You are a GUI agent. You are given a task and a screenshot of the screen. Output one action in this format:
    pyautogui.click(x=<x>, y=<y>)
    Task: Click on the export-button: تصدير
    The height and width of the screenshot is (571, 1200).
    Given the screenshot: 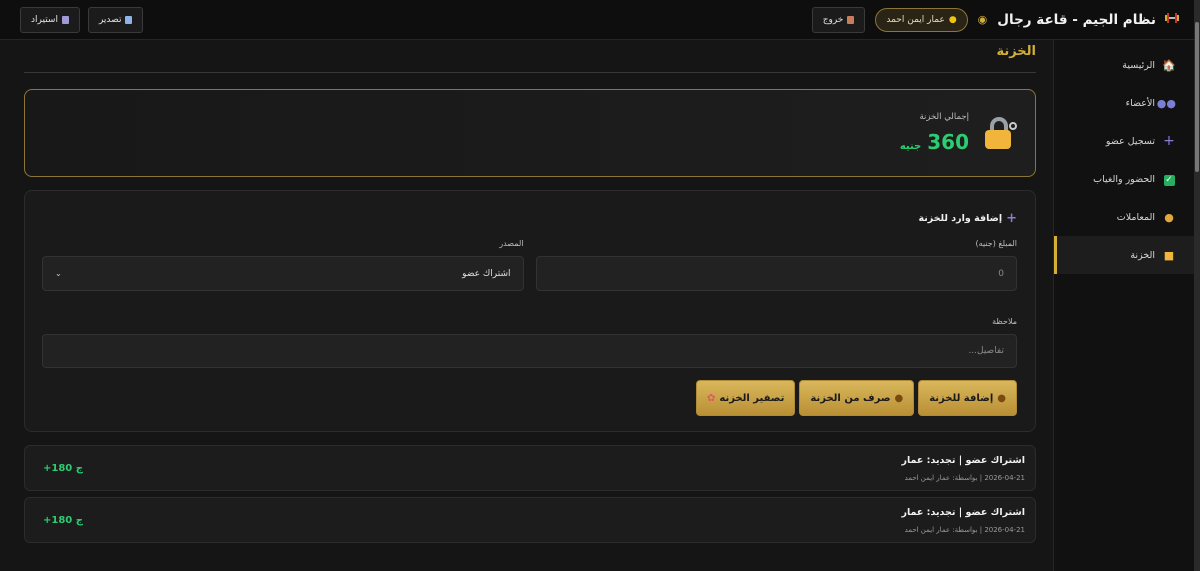 What is the action you would take?
    pyautogui.click(x=115, y=19)
    